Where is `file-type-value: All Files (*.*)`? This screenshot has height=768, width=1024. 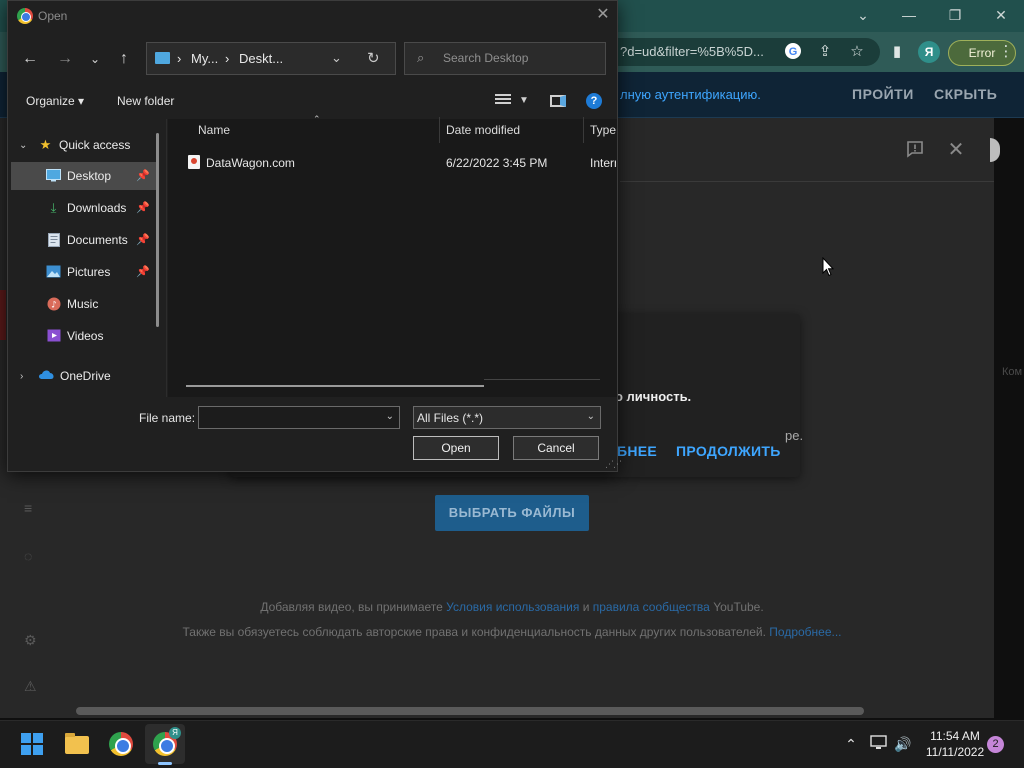 file-type-value: All Files (*.*) is located at coordinates (450, 418).